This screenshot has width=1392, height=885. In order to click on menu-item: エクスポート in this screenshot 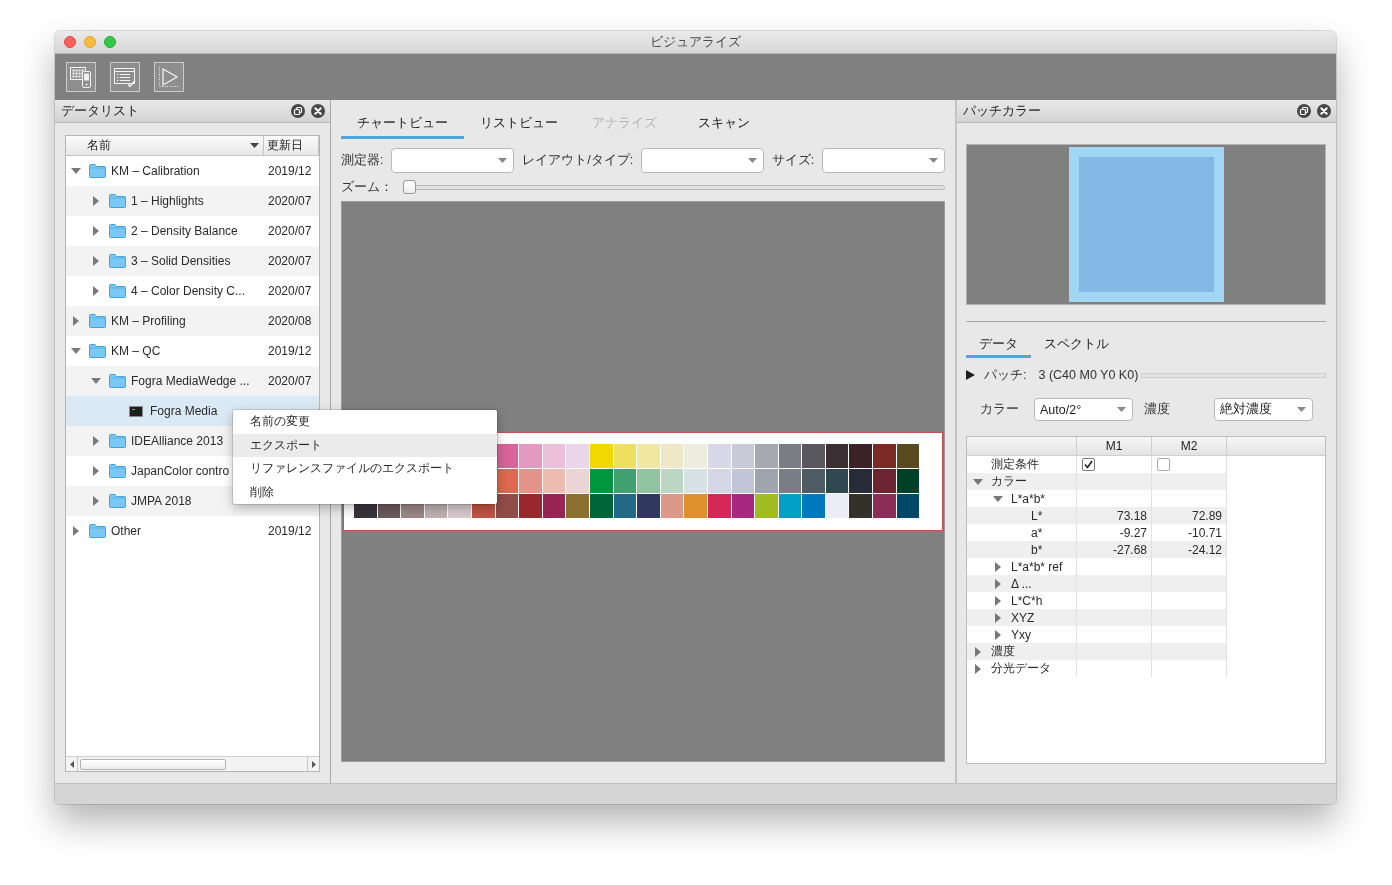, I will do `click(365, 445)`.